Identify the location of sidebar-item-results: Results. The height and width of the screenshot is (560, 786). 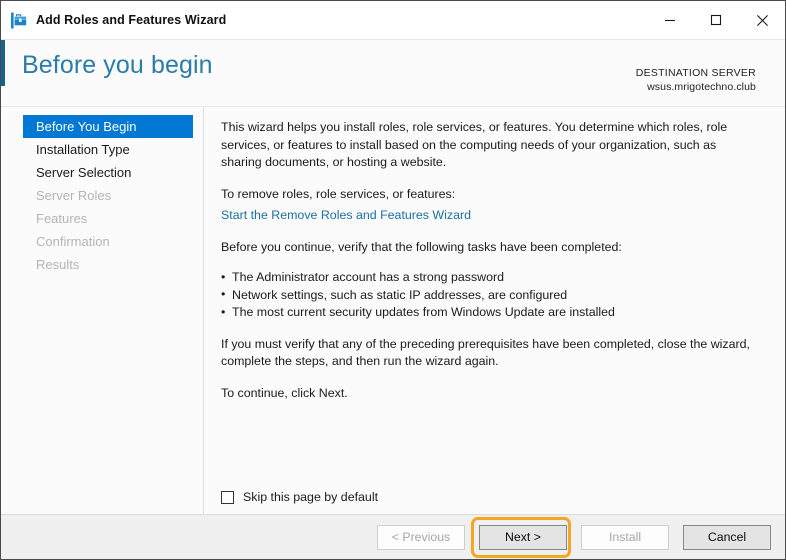
(58, 264).